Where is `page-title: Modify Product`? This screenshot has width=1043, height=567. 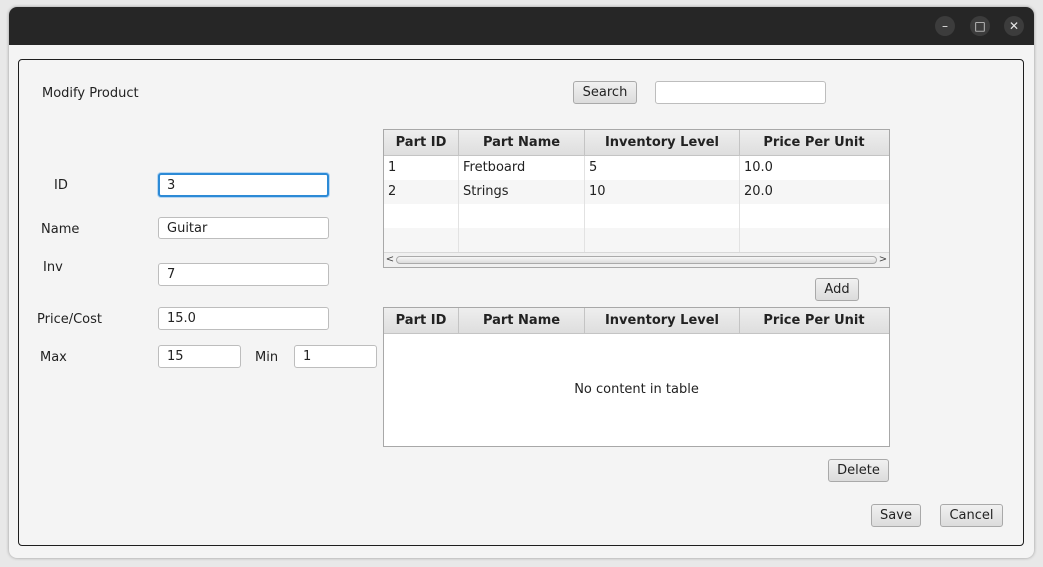
page-title: Modify Product is located at coordinates (90, 93).